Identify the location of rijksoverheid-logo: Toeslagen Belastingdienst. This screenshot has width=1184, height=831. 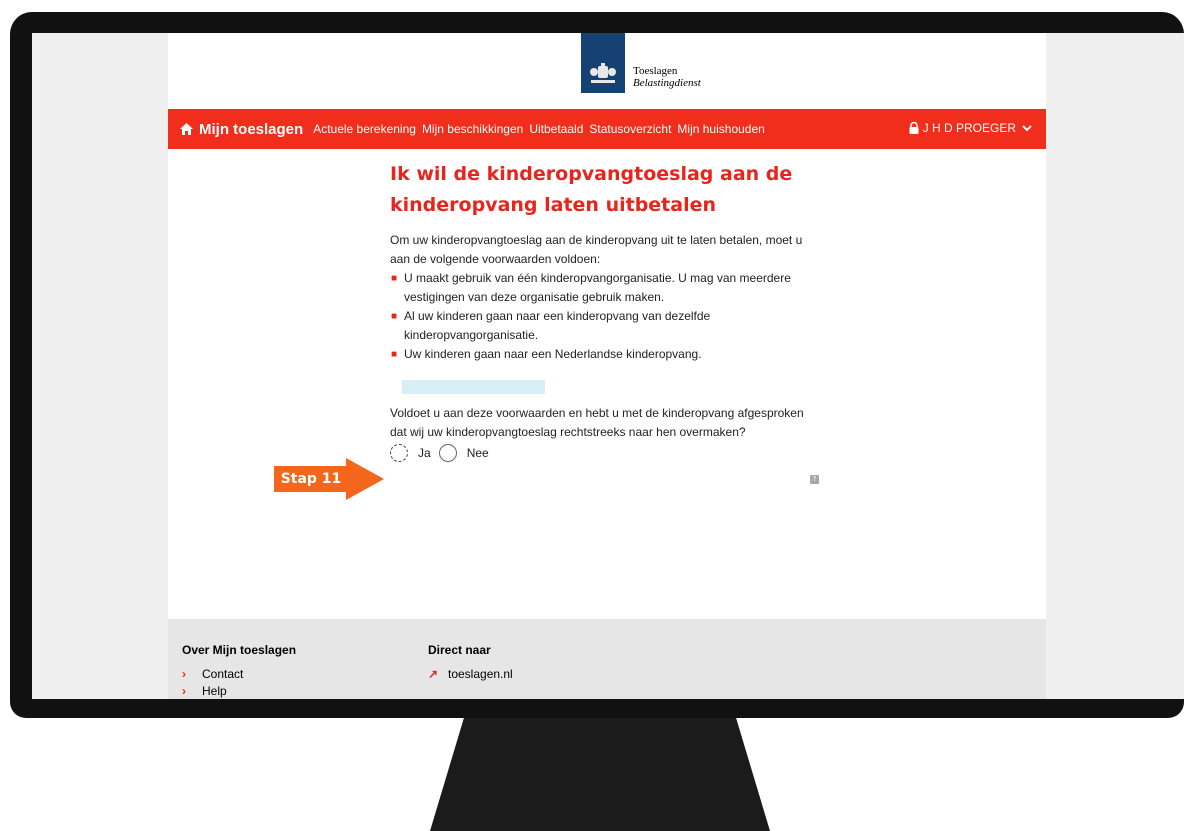
(641, 63).